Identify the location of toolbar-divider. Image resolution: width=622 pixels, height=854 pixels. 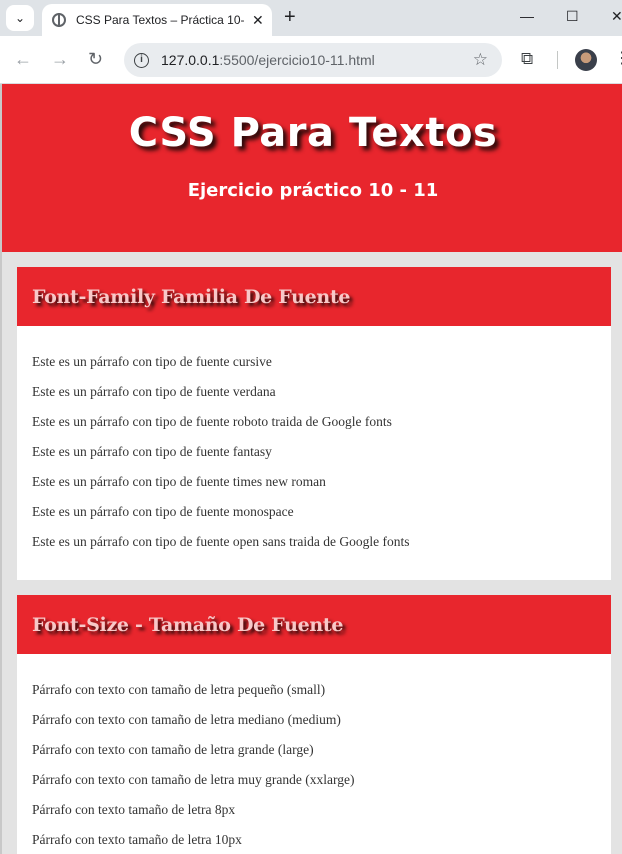
(557, 60).